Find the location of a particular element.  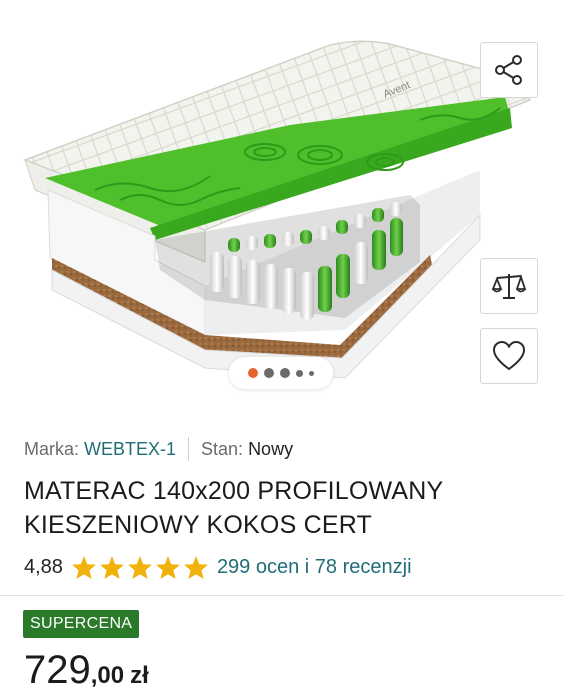

condition-label: Stan: is located at coordinates (222, 448).